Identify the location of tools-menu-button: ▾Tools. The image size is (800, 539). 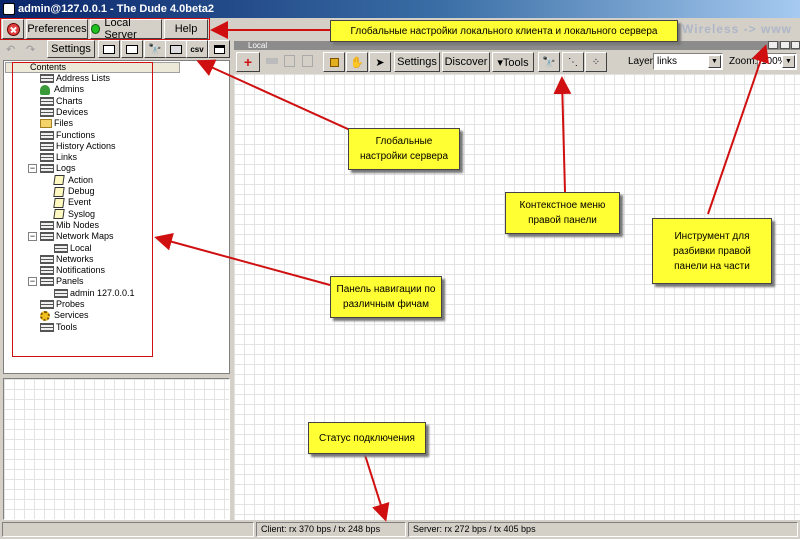
(513, 62).